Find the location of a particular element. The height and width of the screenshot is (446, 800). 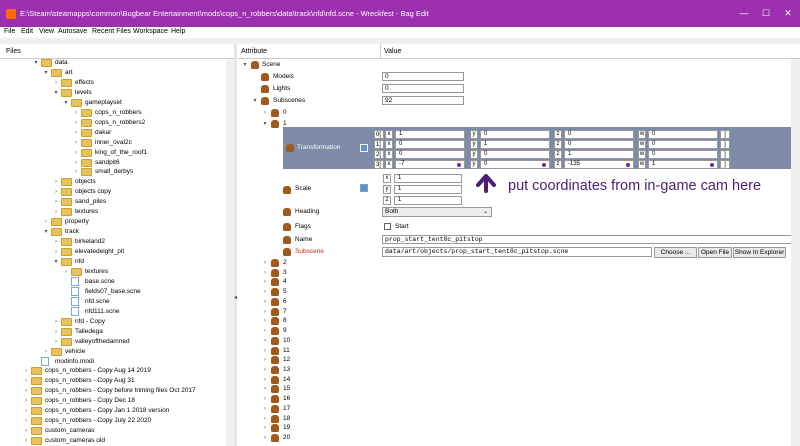

tree-folder-item: › sandpit6 is located at coordinates (113, 163).